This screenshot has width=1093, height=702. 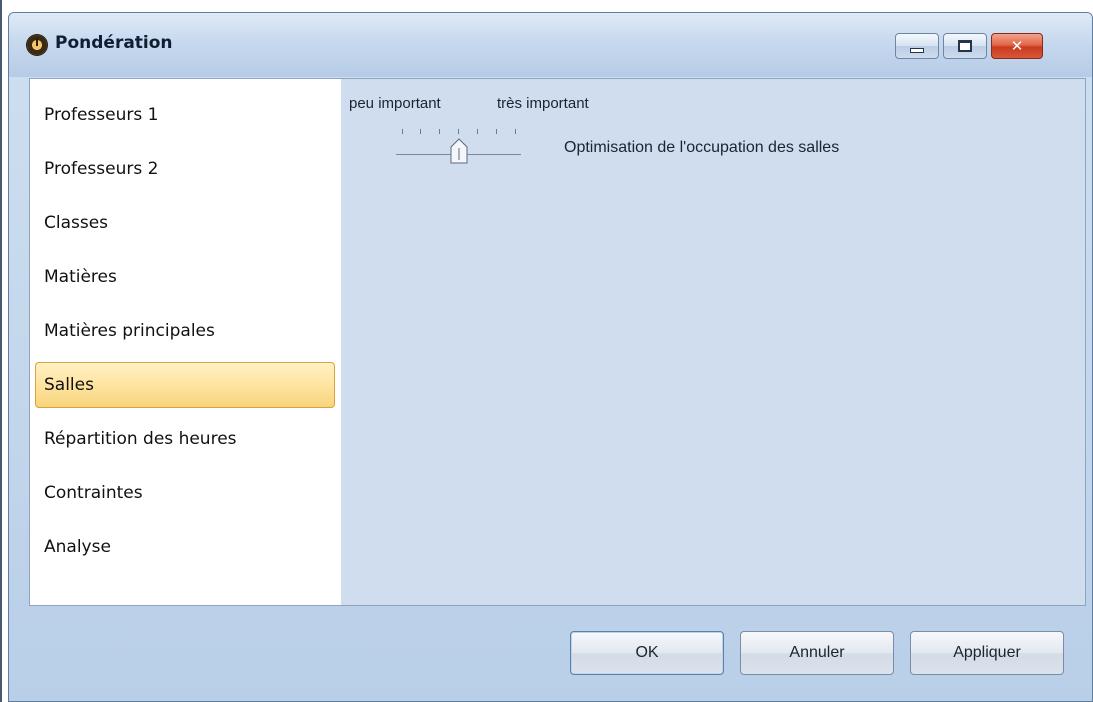 I want to click on ok-button: OK, so click(x=647, y=653).